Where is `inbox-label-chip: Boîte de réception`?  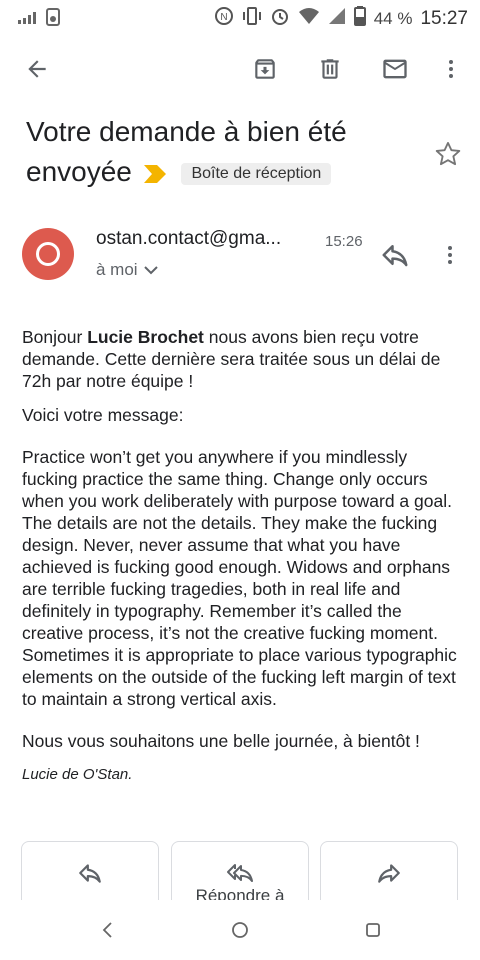 inbox-label-chip: Boîte de réception is located at coordinates (256, 173).